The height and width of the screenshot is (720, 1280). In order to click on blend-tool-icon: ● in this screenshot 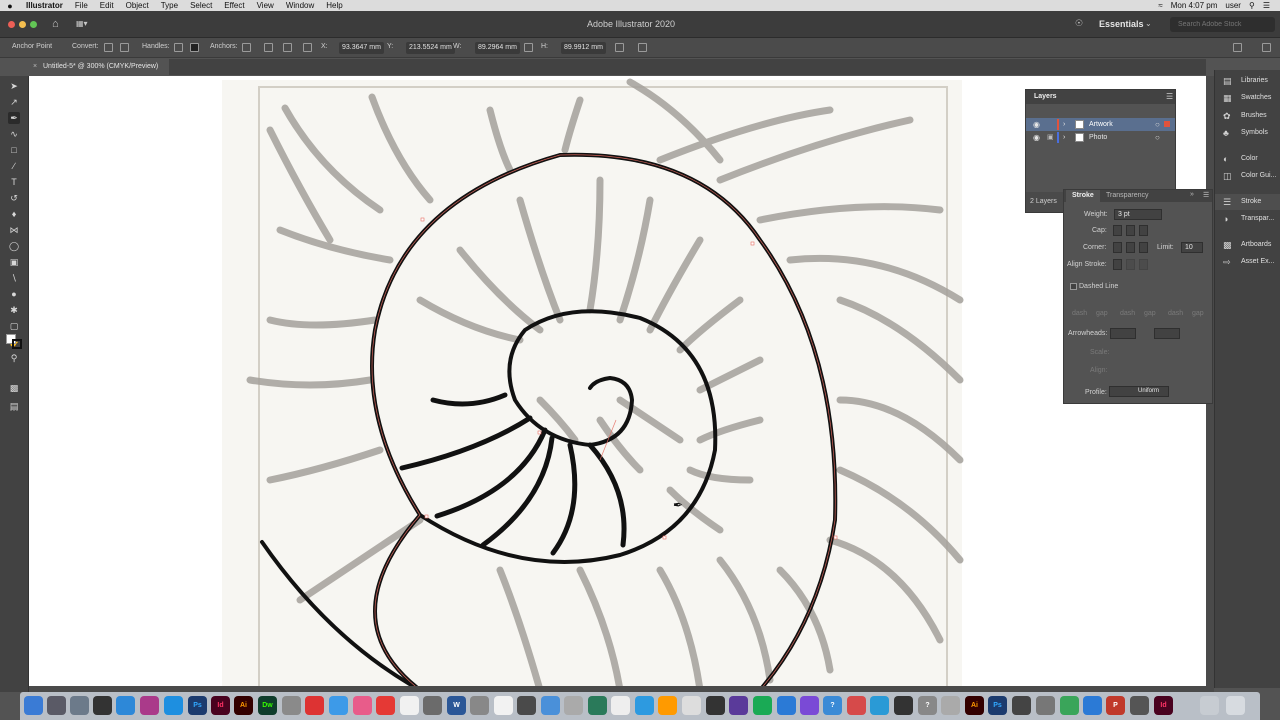, I will do `click(14, 294)`.